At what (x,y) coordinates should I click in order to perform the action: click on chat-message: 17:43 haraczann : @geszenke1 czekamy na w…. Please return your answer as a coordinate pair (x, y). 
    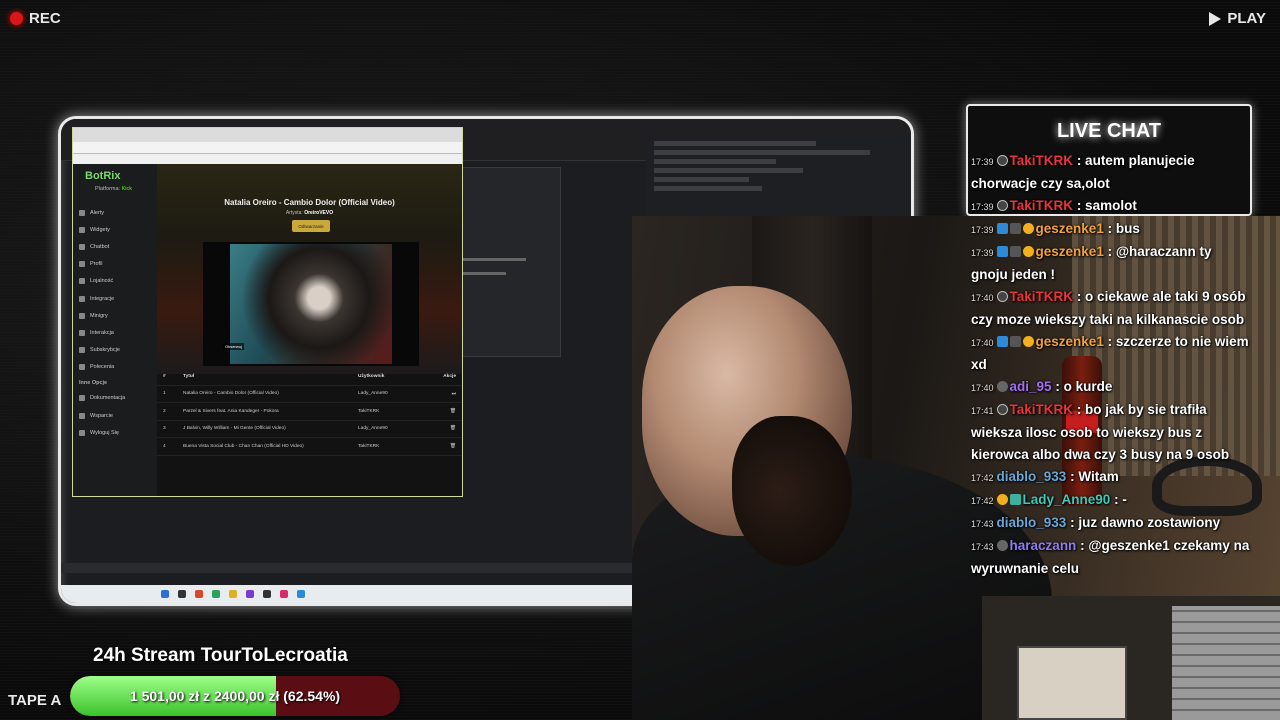
    Looking at the image, I should click on (1111, 557).